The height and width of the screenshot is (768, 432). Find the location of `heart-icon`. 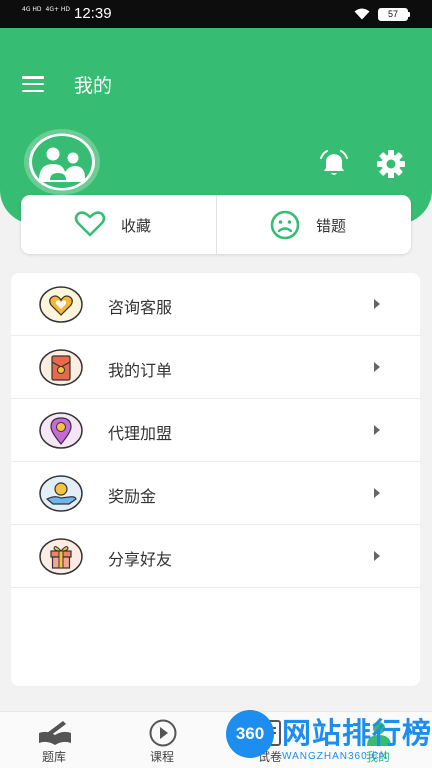

heart-icon is located at coordinates (90, 224).